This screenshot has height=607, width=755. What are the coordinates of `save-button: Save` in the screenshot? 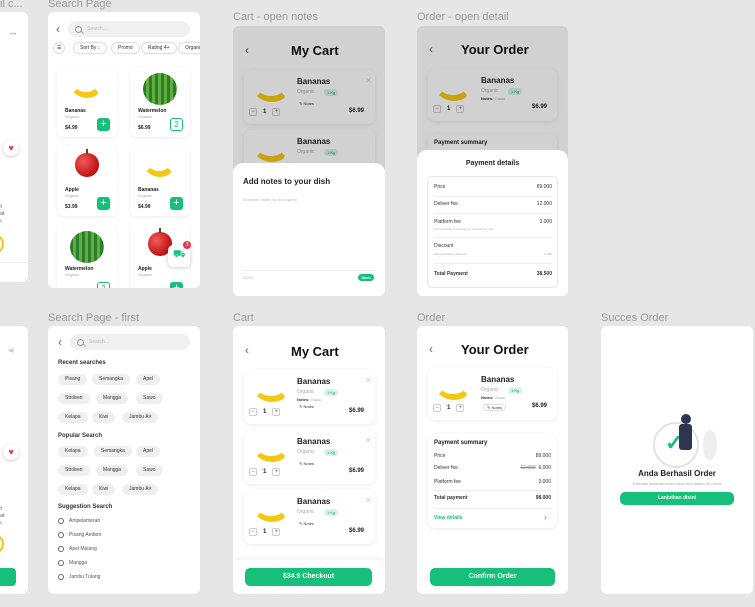 It's located at (366, 277).